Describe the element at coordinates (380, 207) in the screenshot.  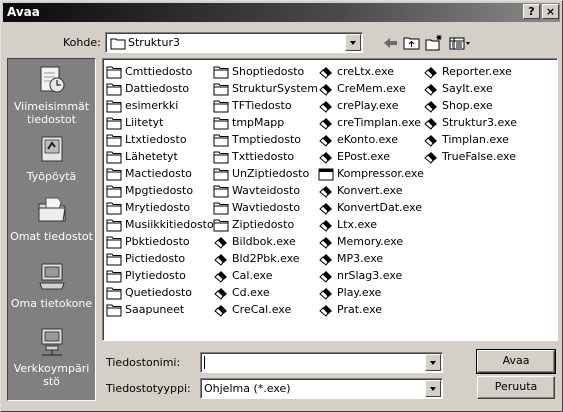
I see `item-label: KonvertDat.exe` at that location.